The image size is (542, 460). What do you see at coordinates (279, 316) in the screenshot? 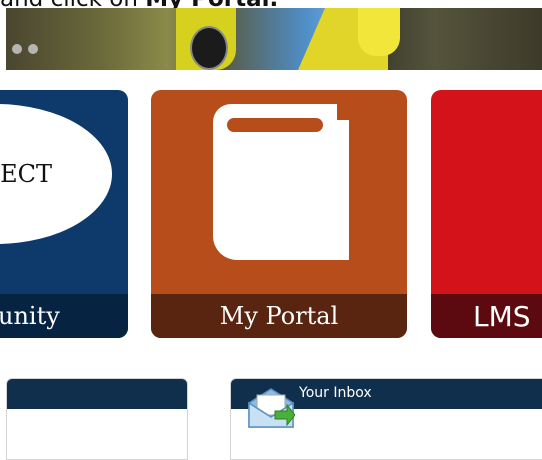
I see `my-portal-tile-label: My Portal` at bounding box center [279, 316].